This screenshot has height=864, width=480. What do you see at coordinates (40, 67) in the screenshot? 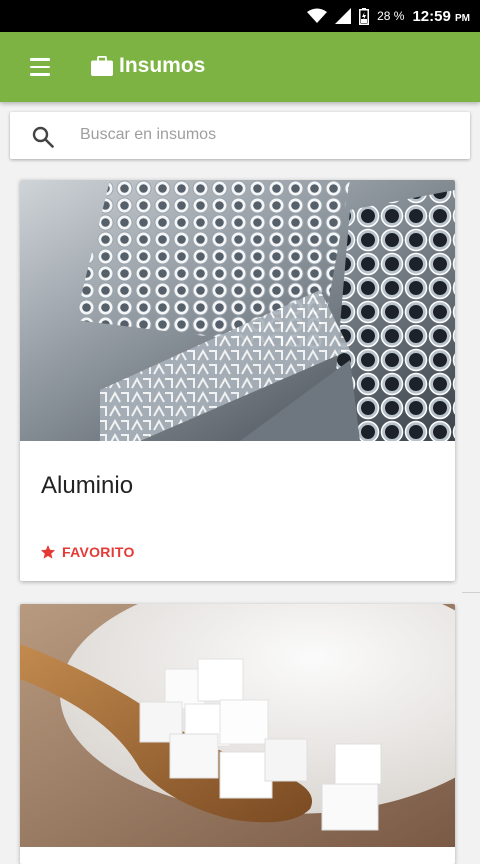
I see `menu-icon` at bounding box center [40, 67].